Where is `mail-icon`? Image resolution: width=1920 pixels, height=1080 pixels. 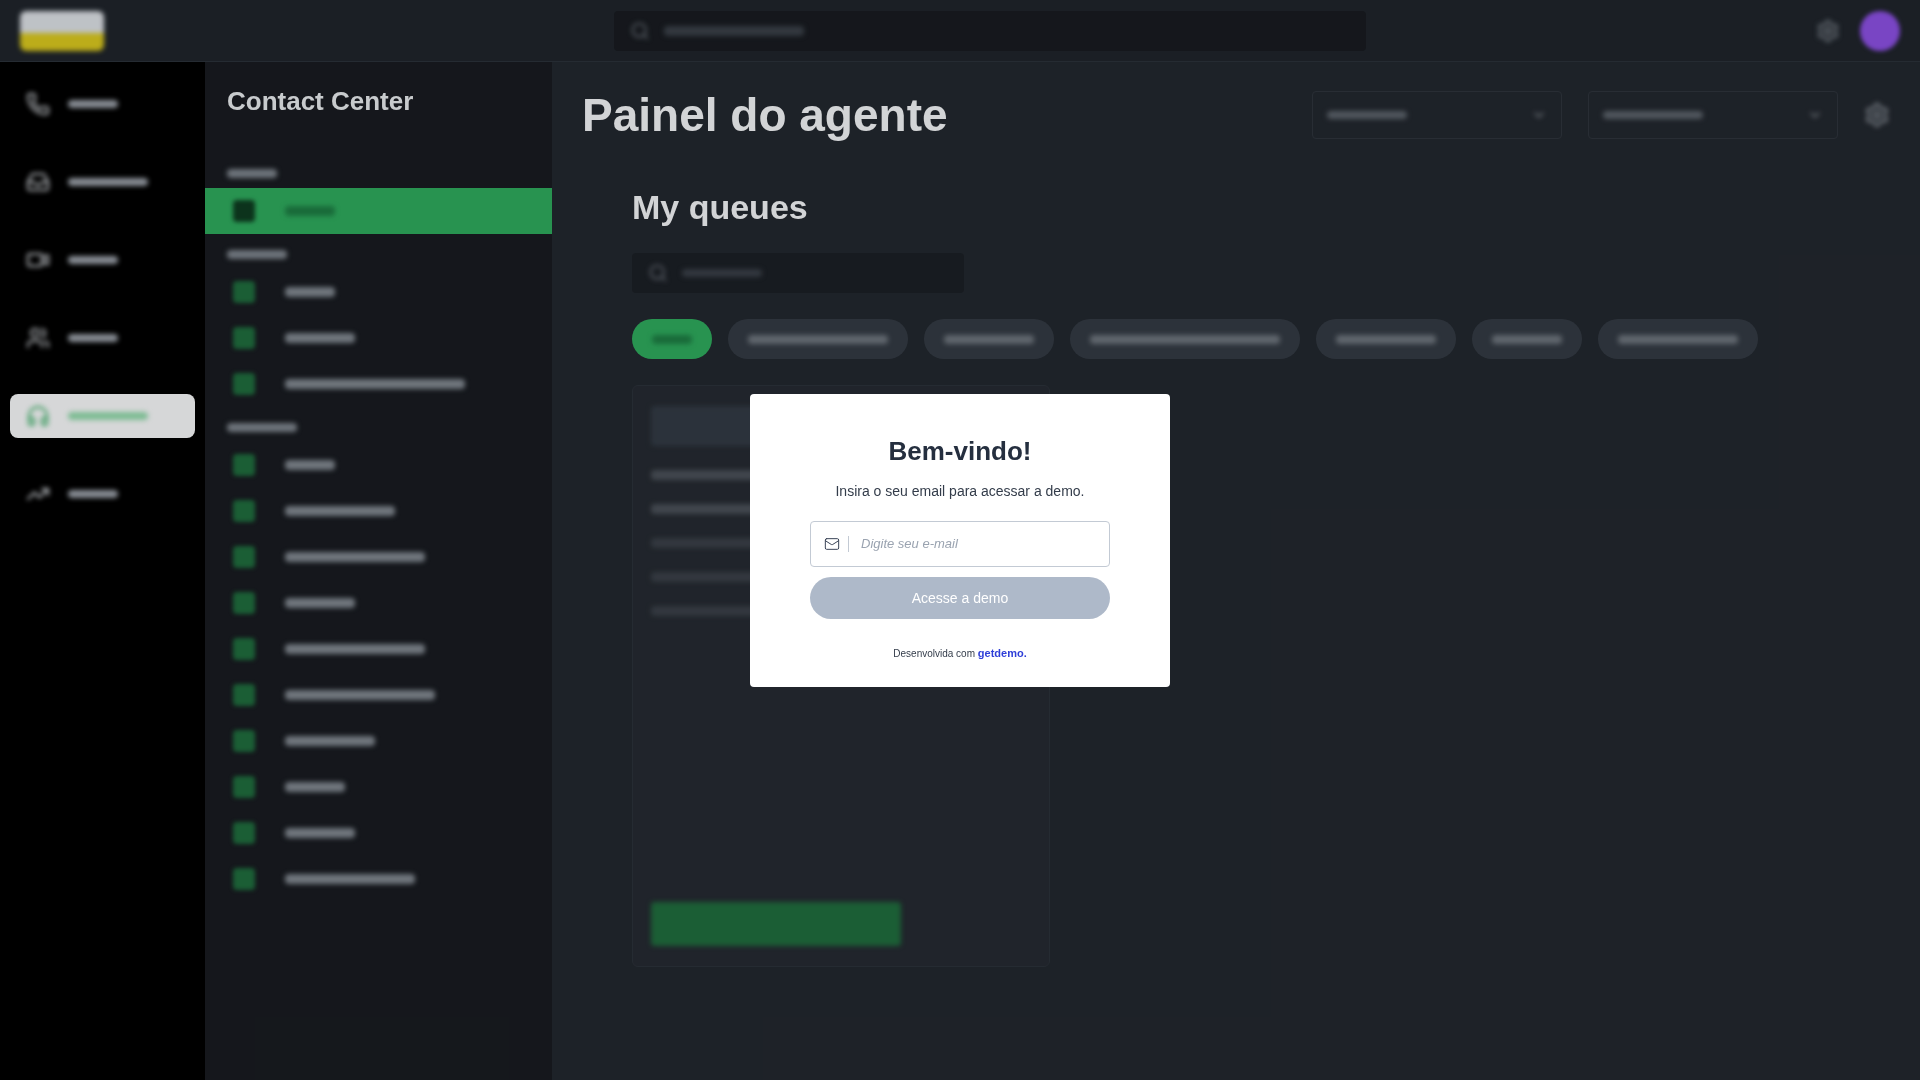 mail-icon is located at coordinates (832, 543).